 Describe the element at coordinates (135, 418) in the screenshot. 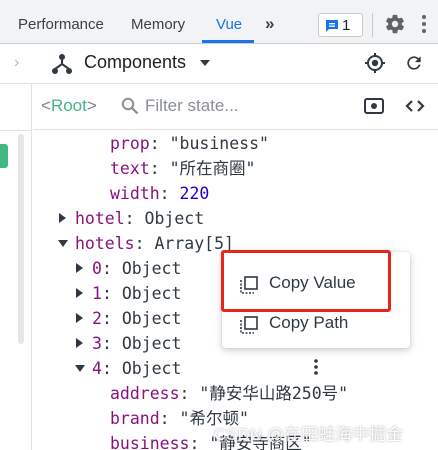

I see `property-key: brand` at that location.